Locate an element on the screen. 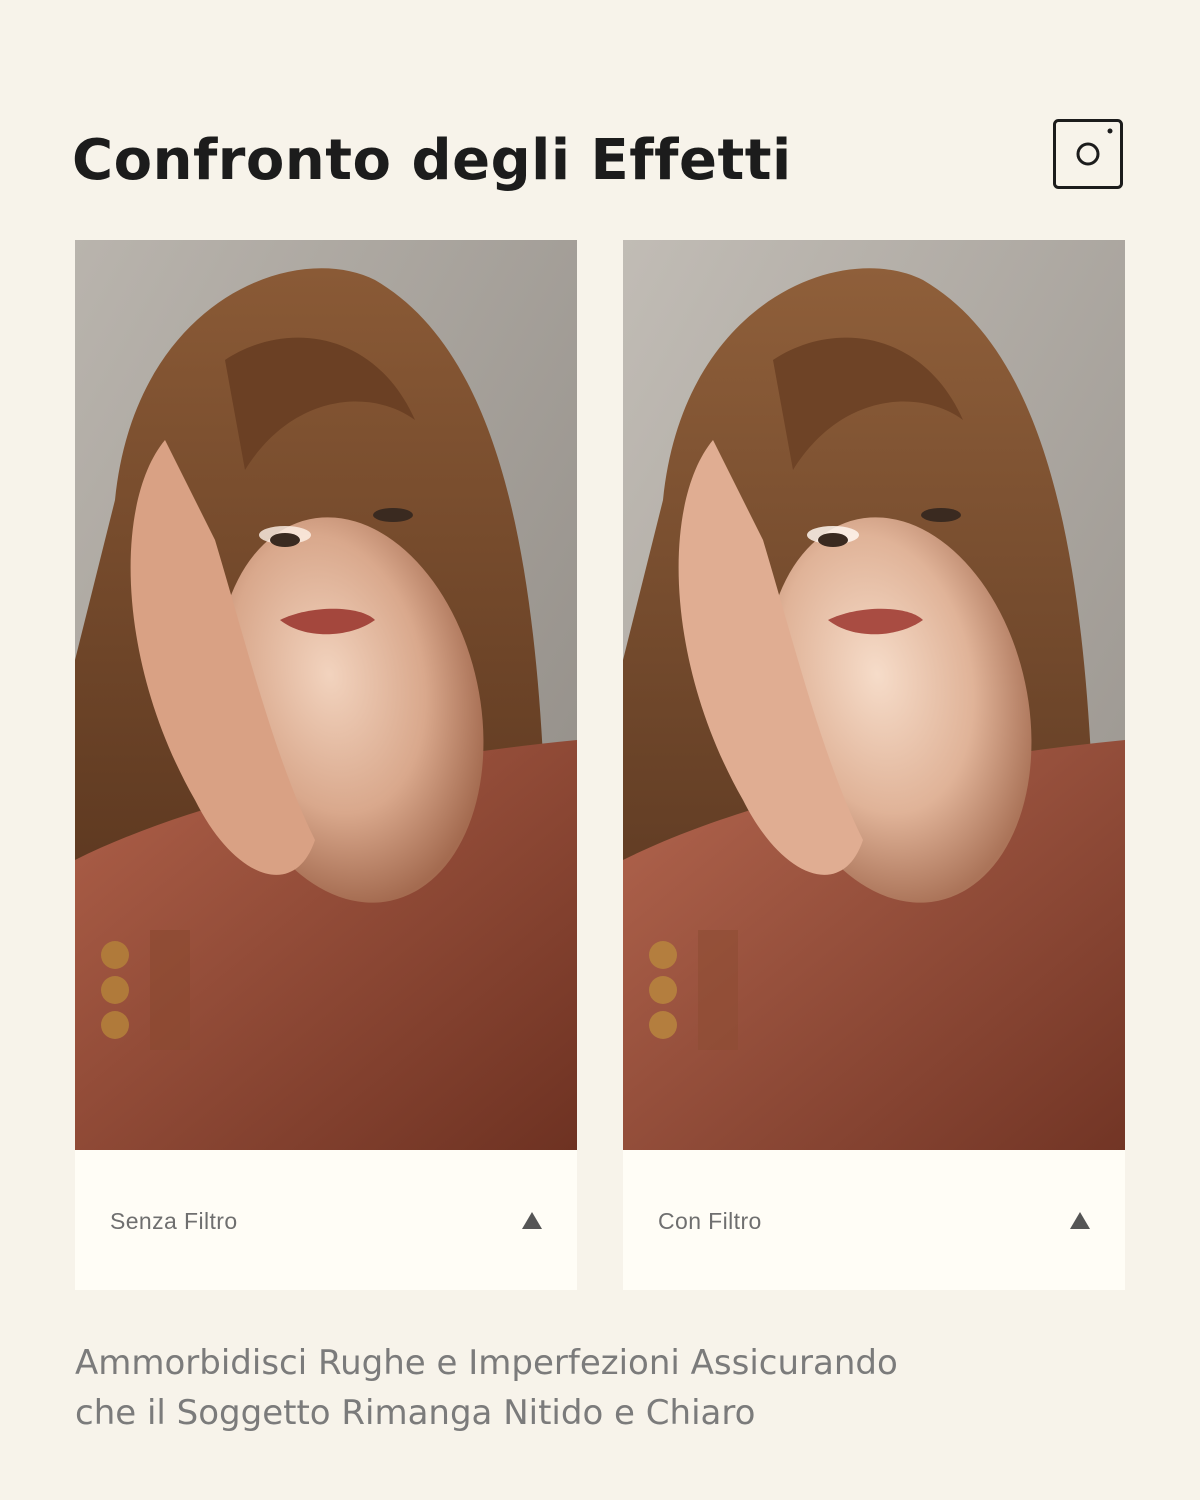 The image size is (1200, 1500). caption-bar: Senza Filtro is located at coordinates (326, 1220).